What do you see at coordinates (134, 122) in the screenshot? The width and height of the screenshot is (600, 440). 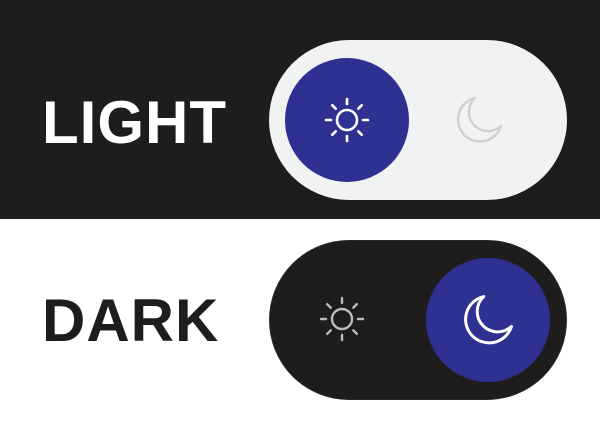 I see `light-mode-label: LIGHT` at bounding box center [134, 122].